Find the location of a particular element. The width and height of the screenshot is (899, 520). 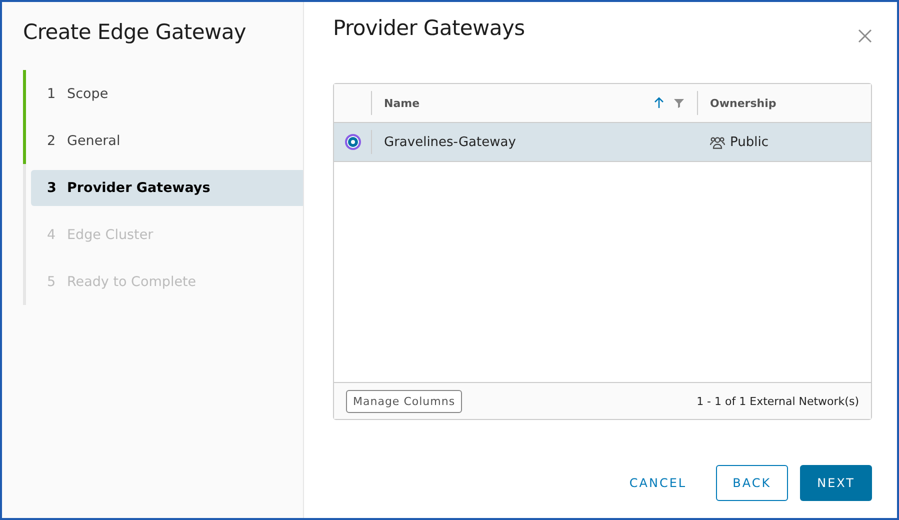

page-title: Provider Gateways is located at coordinates (429, 28).